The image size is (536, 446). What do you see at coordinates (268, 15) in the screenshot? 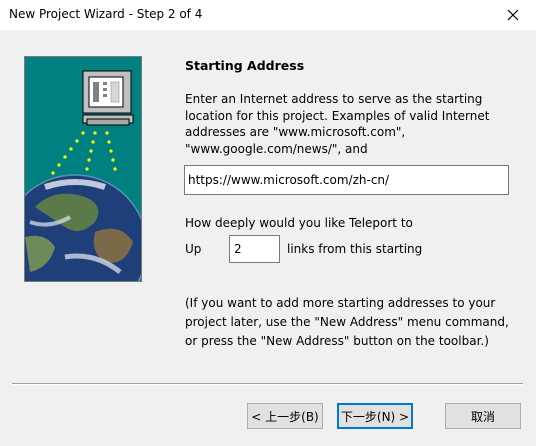
I see `title-bar: New Project Wizard - Step 2 of 4` at bounding box center [268, 15].